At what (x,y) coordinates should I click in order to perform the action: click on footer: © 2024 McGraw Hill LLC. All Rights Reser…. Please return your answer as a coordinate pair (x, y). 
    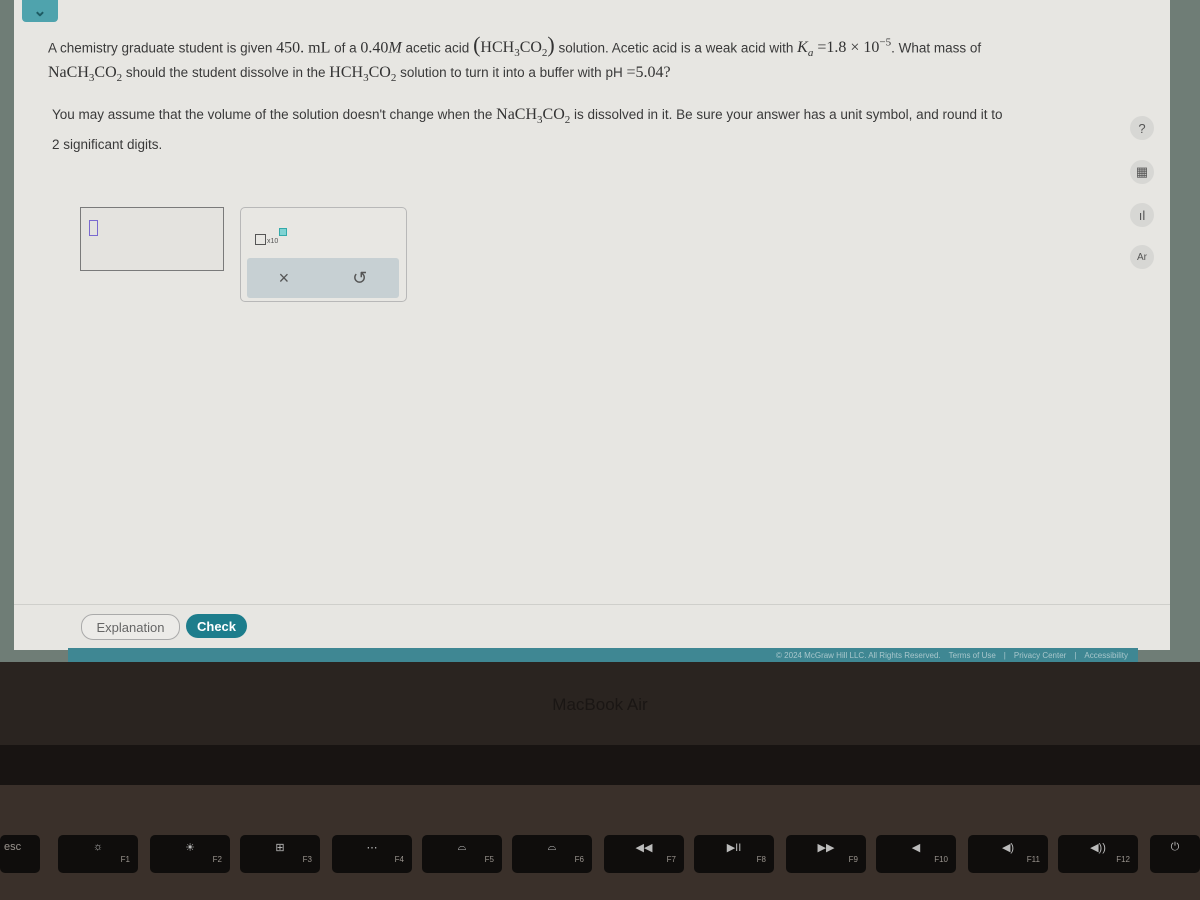
    Looking at the image, I should click on (603, 655).